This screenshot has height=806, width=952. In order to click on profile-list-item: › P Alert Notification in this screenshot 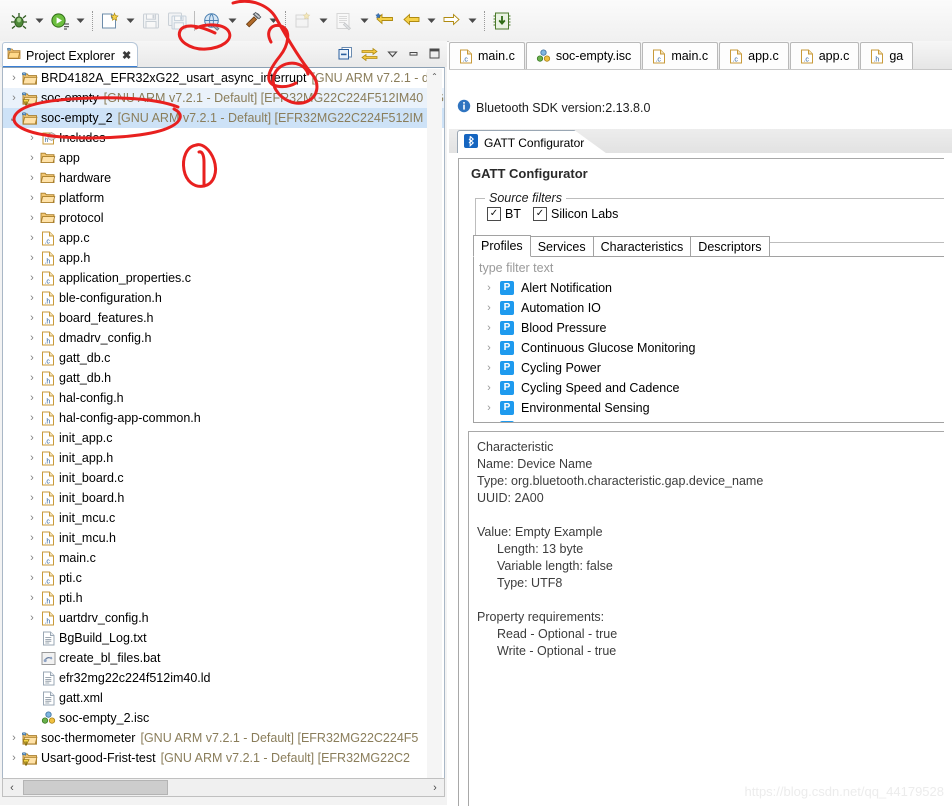, I will do `click(709, 288)`.